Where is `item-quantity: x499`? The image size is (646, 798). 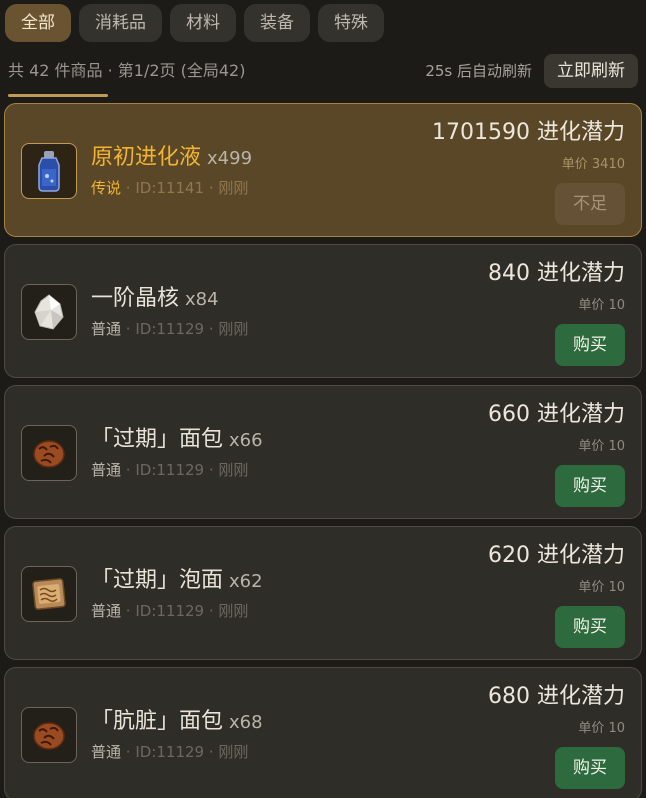
item-quantity: x499 is located at coordinates (230, 158).